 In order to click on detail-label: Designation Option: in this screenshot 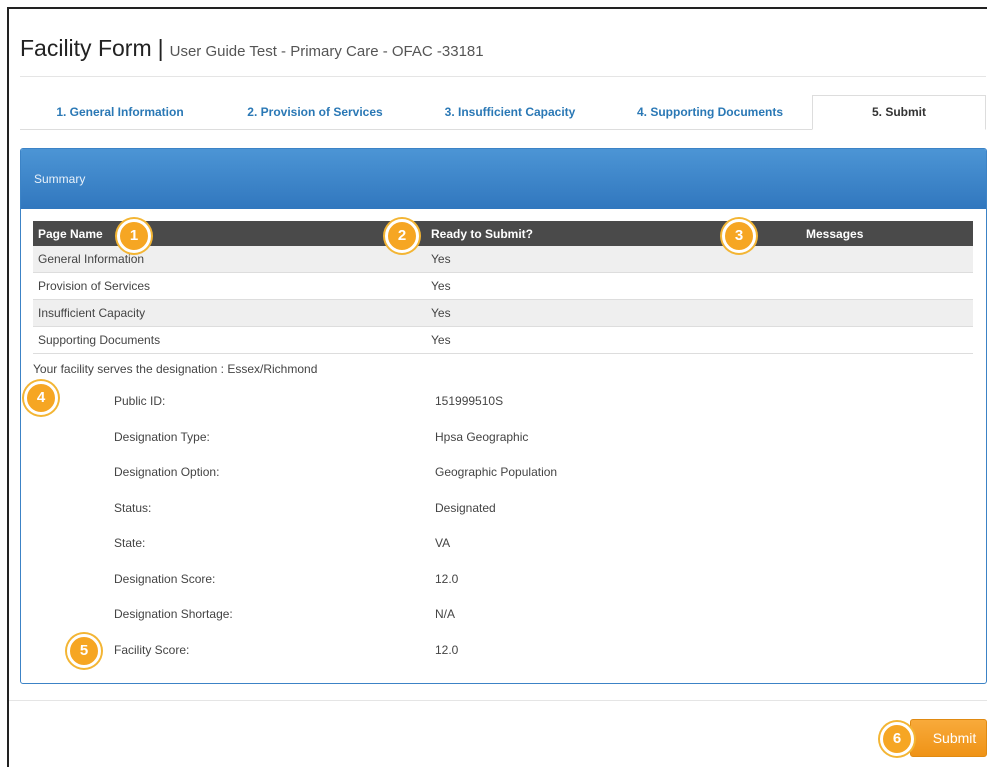, I will do `click(167, 472)`.